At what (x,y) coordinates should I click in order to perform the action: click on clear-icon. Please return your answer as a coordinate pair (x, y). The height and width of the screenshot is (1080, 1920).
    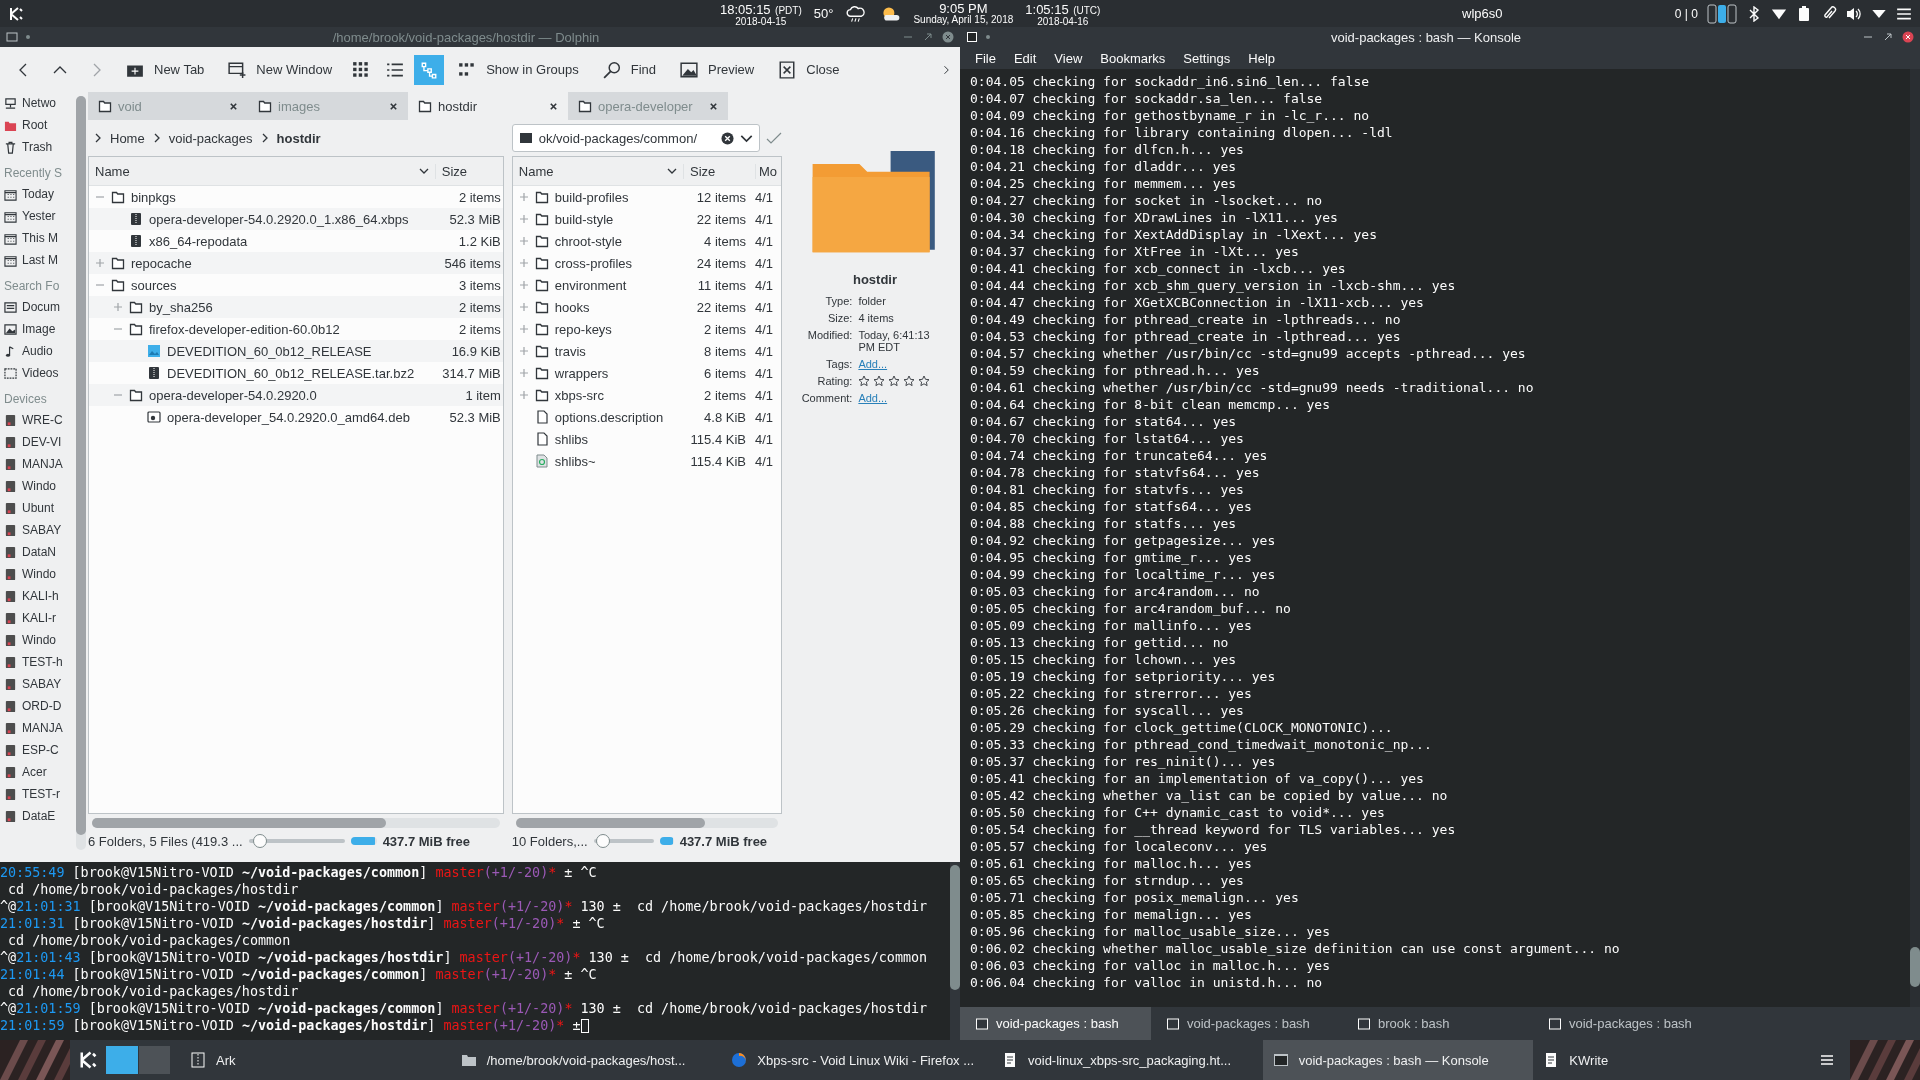
    Looking at the image, I should click on (727, 138).